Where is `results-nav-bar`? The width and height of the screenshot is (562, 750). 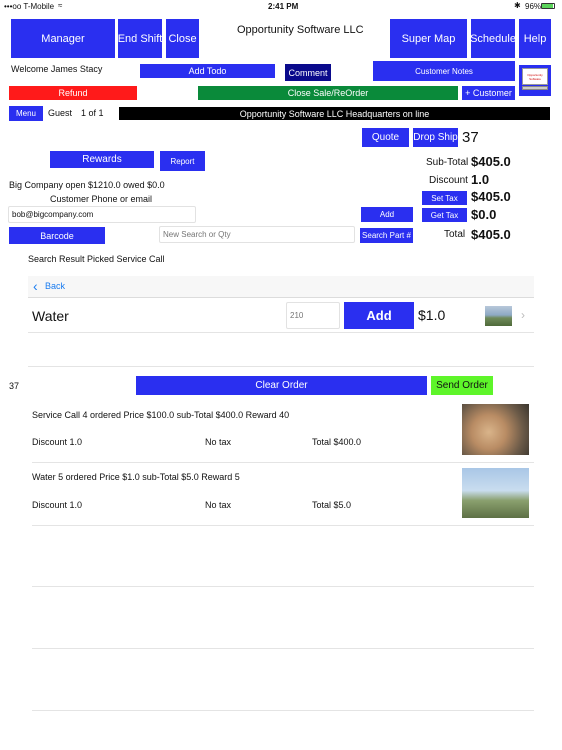
results-nav-bar is located at coordinates (281, 287).